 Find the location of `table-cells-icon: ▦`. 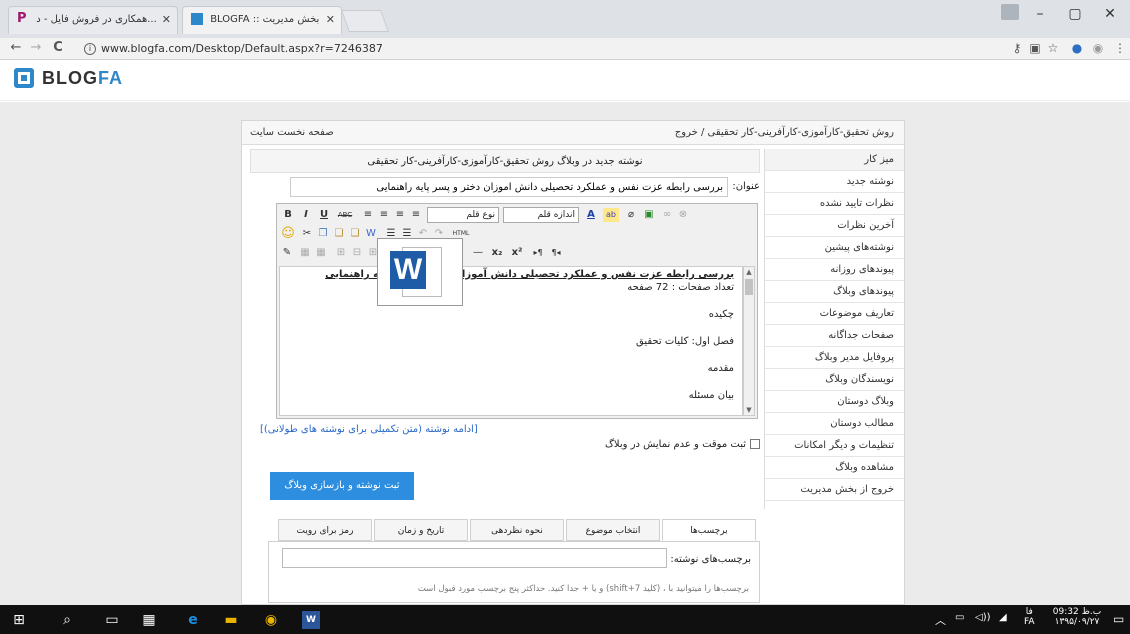

table-cells-icon: ▦ is located at coordinates (321, 253).